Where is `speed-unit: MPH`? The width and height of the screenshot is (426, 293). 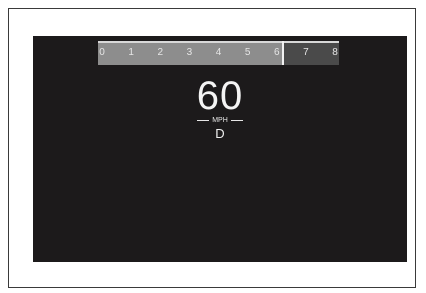 speed-unit: MPH is located at coordinates (220, 120).